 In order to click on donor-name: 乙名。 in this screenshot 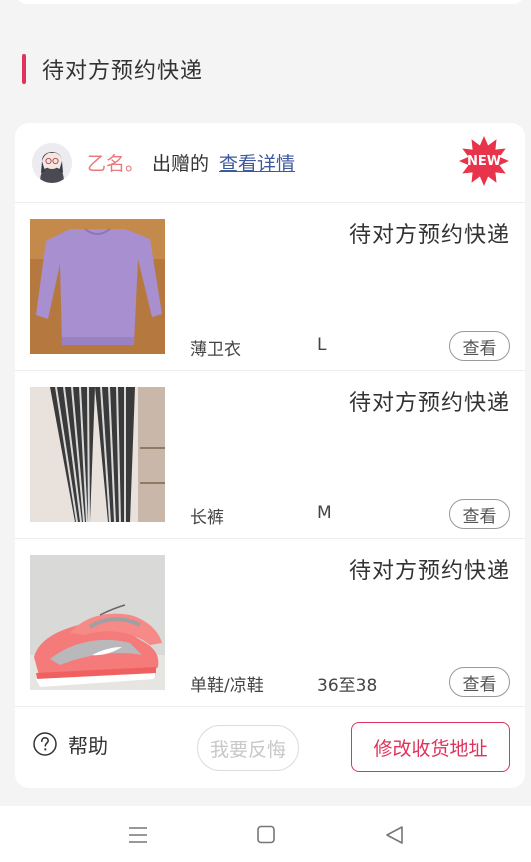, I will do `click(115, 162)`.